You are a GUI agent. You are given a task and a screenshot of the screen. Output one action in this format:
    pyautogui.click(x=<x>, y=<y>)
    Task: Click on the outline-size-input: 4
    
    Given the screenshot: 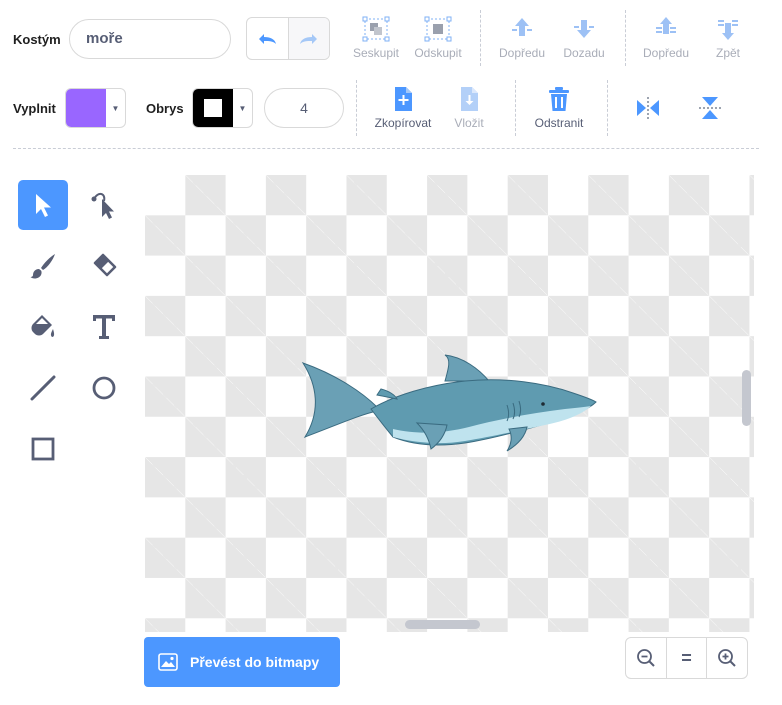 What is the action you would take?
    pyautogui.click(x=304, y=108)
    